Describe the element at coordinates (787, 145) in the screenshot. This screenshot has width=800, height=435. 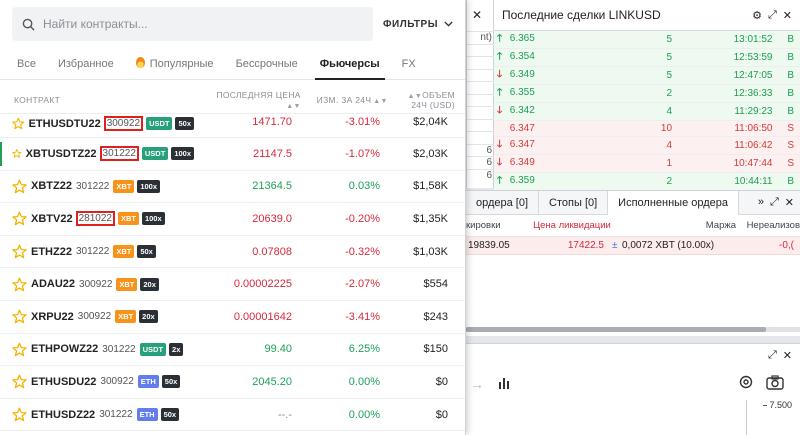
I see `trade-side: S` at that location.